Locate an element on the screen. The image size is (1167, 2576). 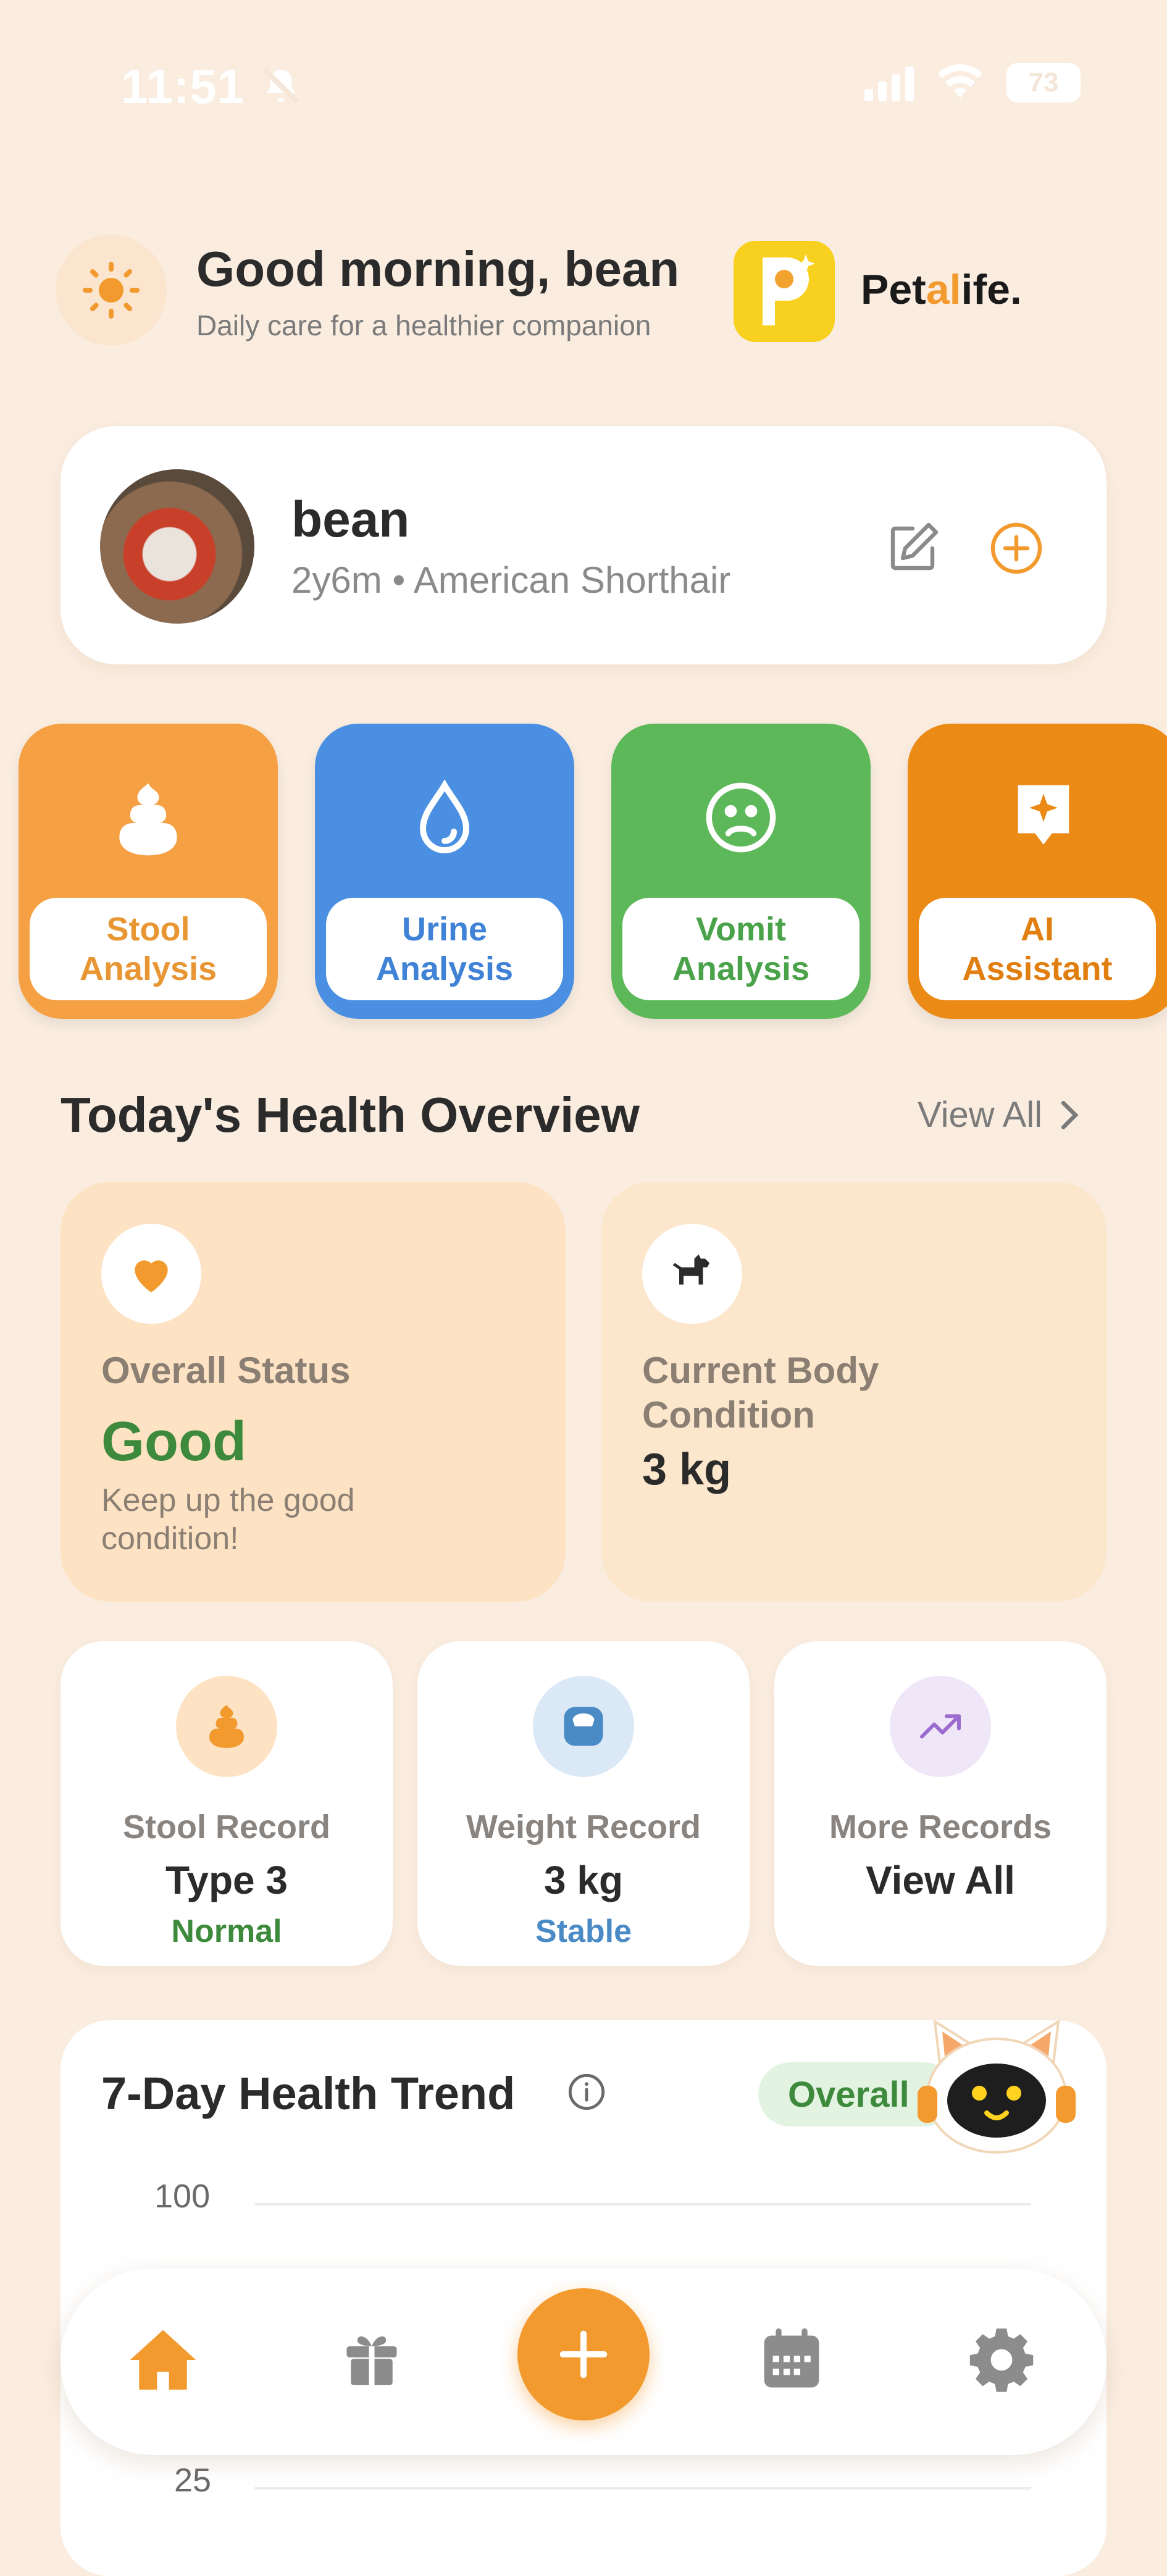
ai-assistant-line1: AI is located at coordinates (1037, 929).